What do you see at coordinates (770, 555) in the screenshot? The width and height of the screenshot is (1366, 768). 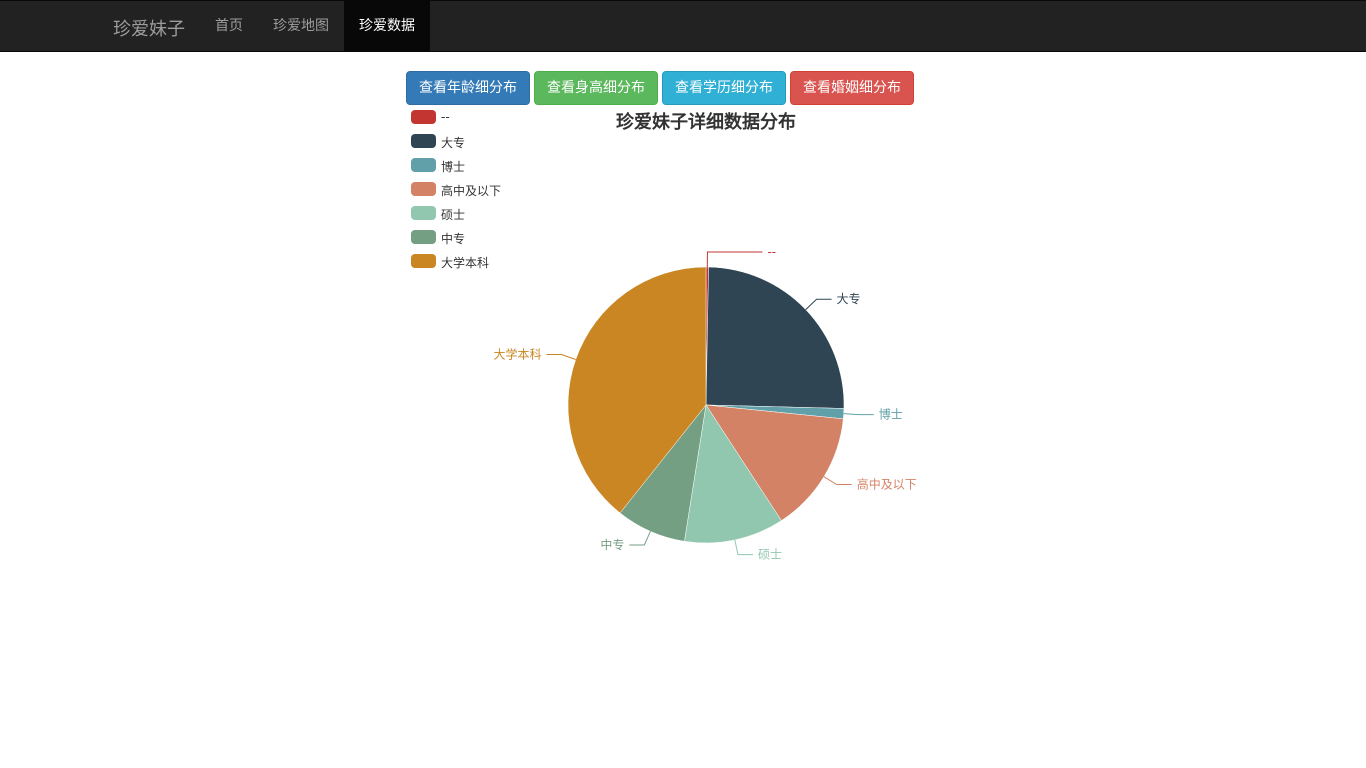 I see `slice-label: 硕士` at bounding box center [770, 555].